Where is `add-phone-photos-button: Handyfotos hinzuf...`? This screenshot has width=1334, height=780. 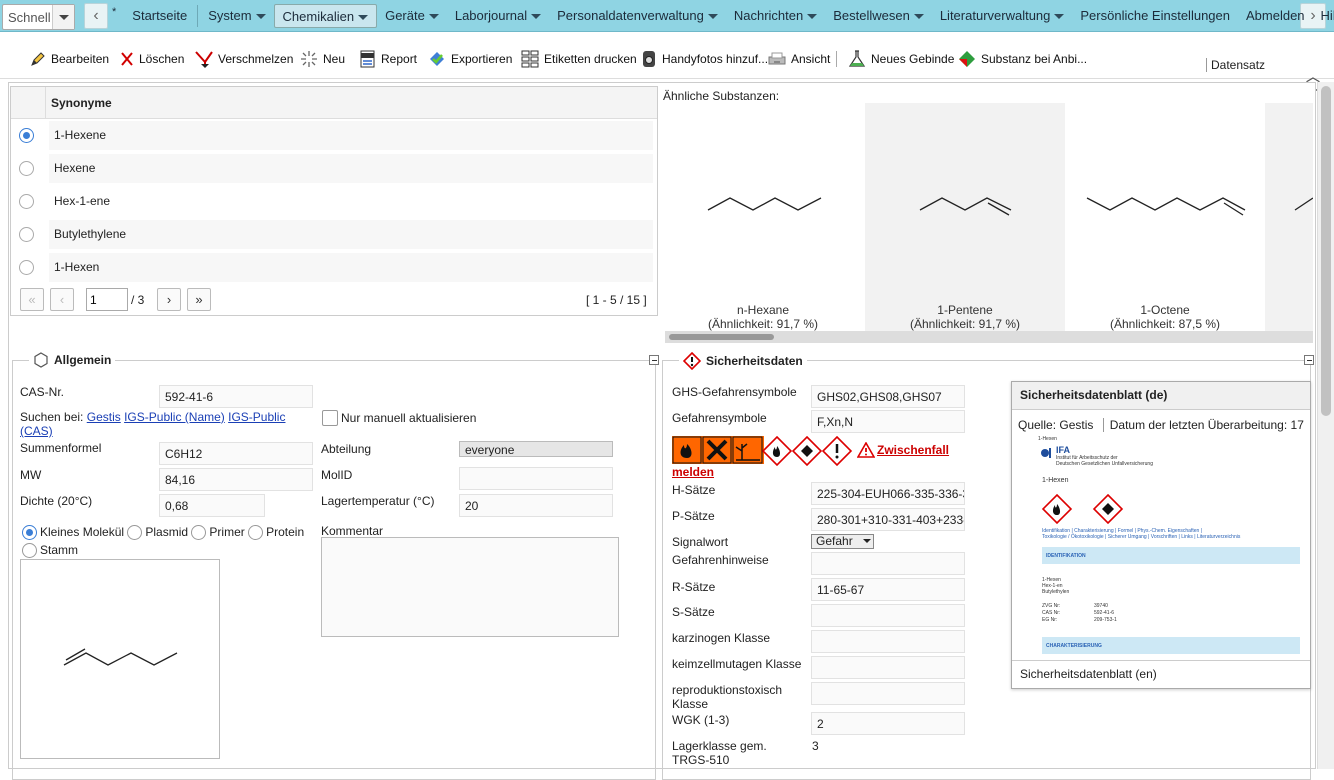 add-phone-photos-button: Handyfotos hinzuf... is located at coordinates (704, 59).